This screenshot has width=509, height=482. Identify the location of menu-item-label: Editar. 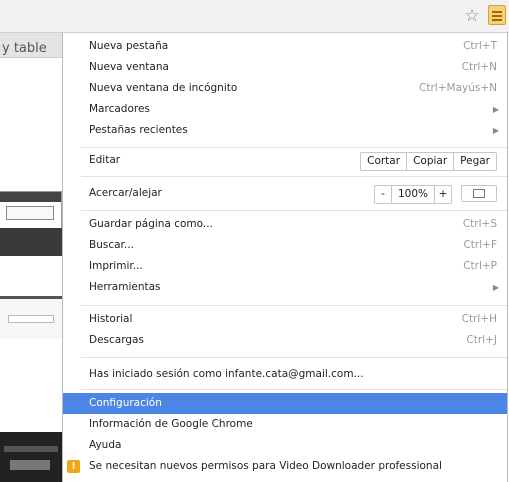
(105, 160).